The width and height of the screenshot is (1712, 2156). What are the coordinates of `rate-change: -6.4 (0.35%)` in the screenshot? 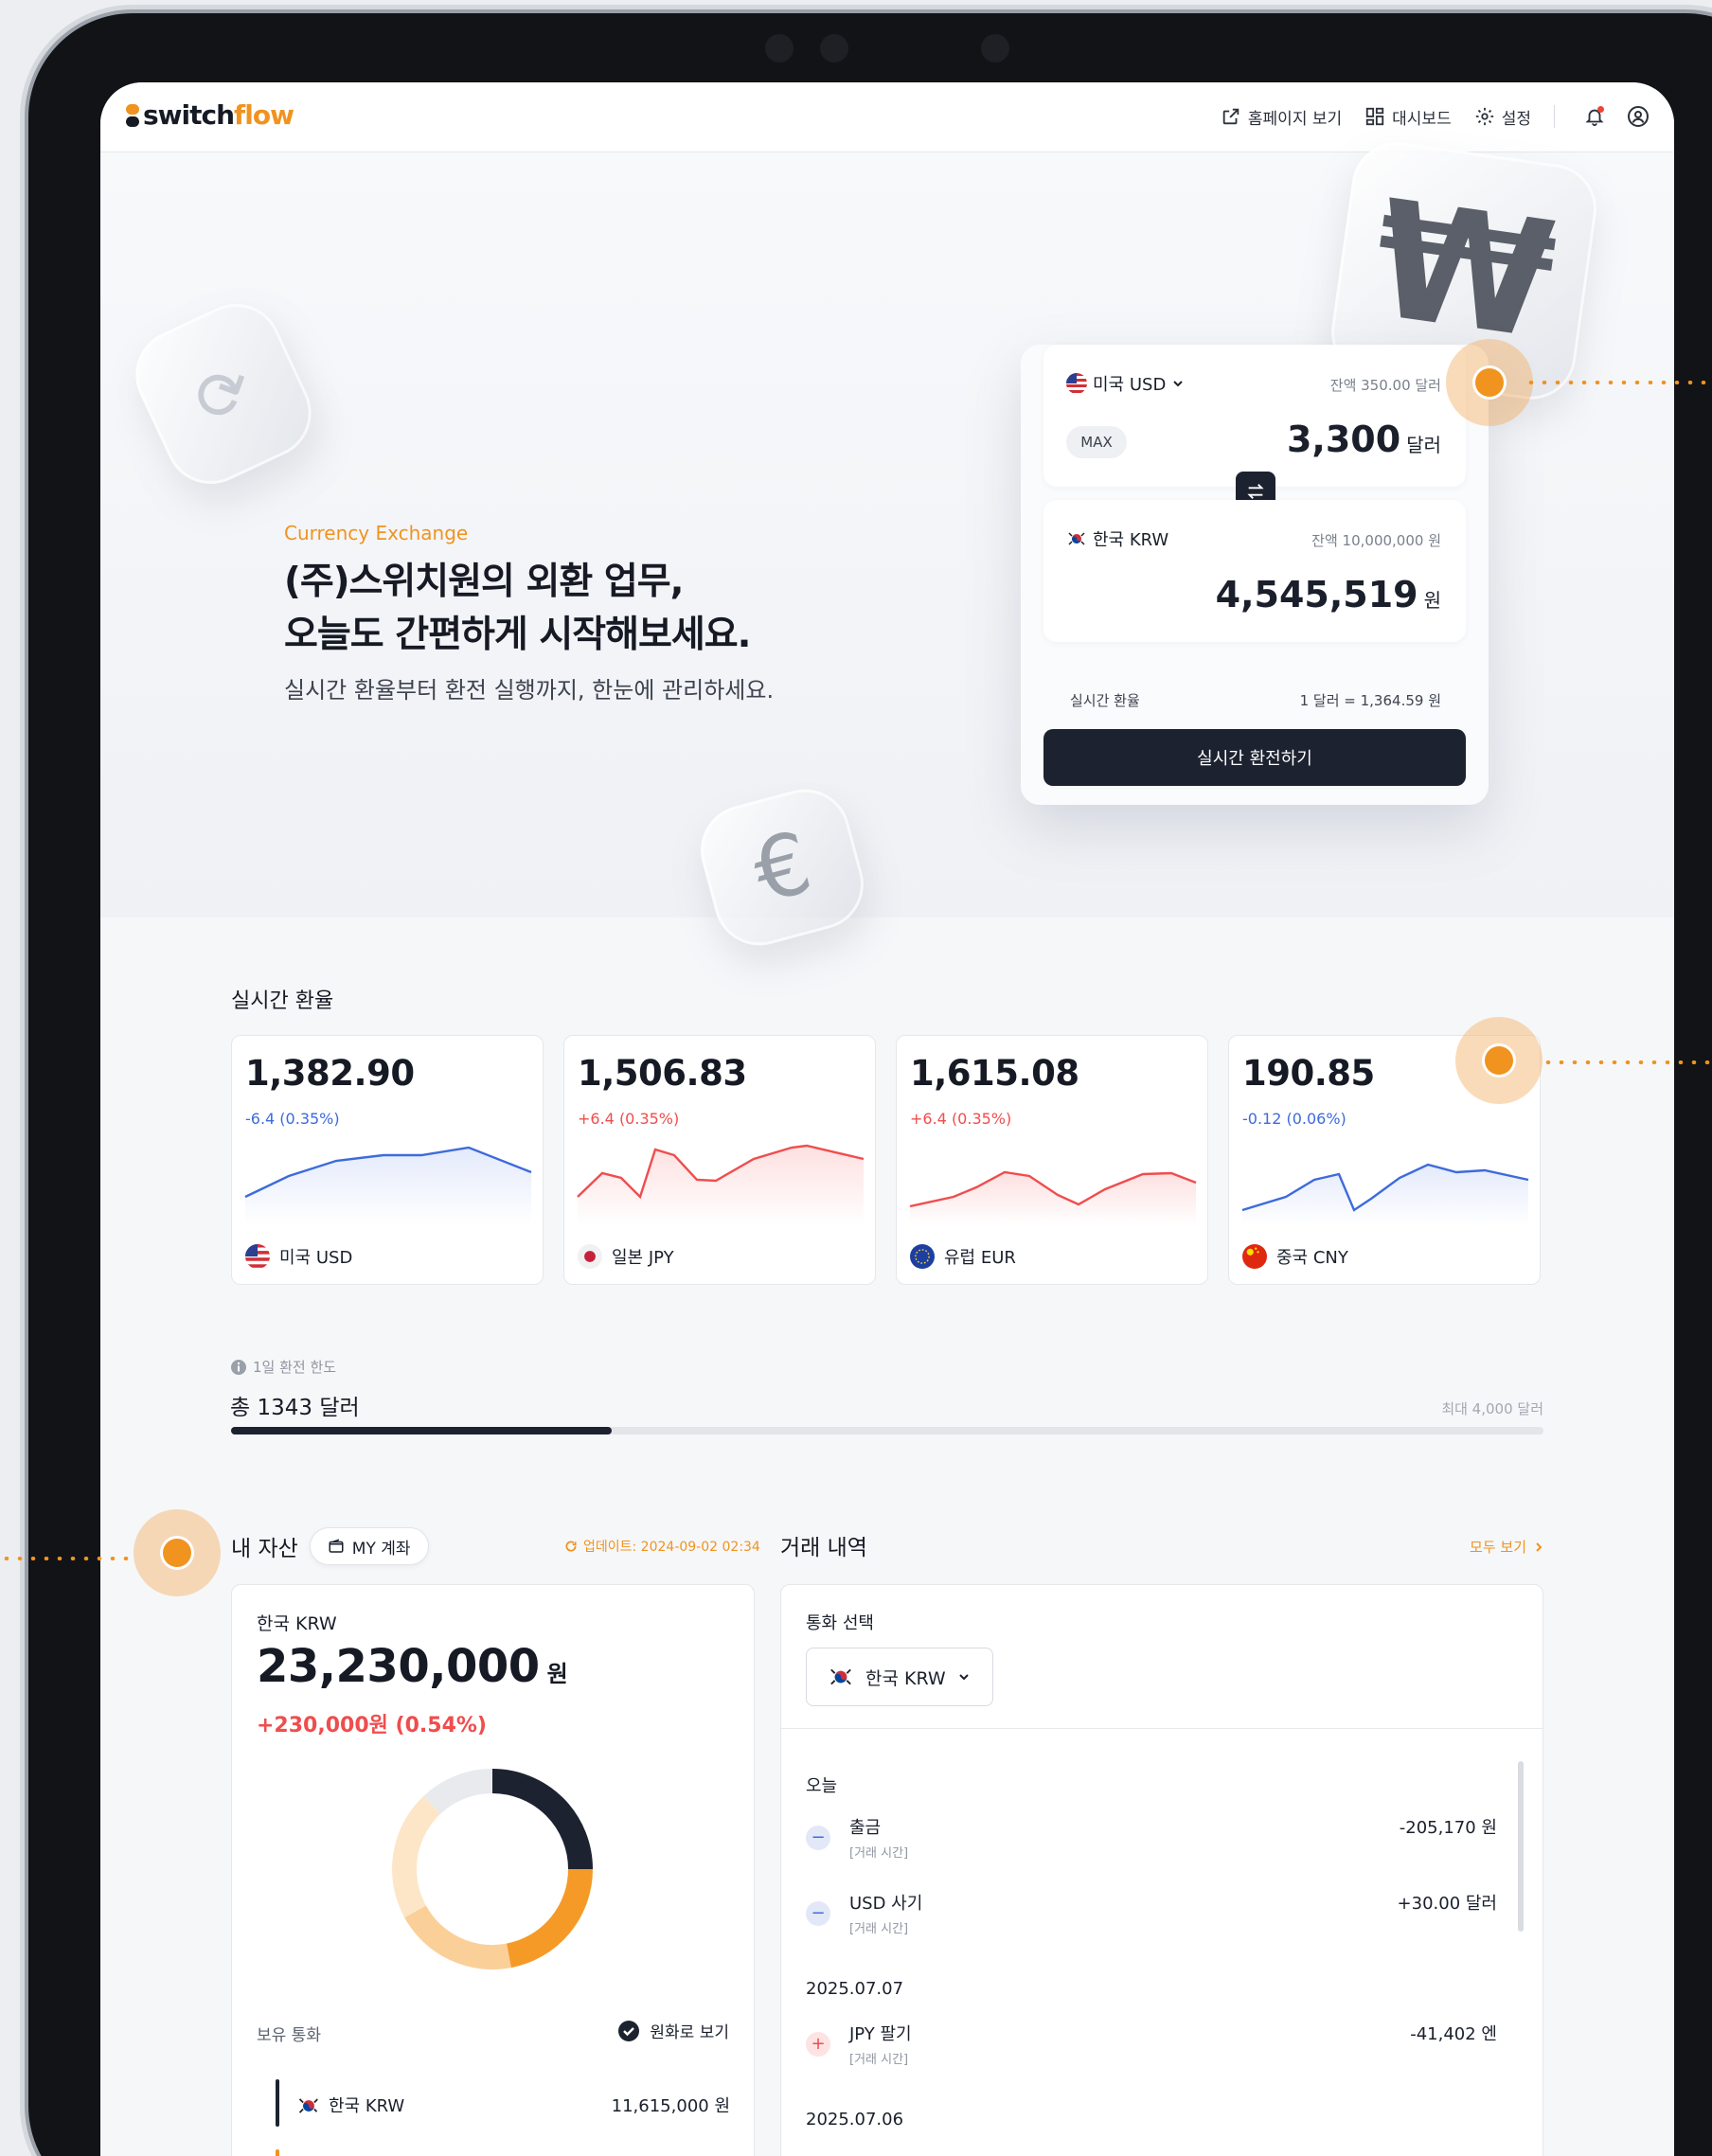 It's located at (293, 1119).